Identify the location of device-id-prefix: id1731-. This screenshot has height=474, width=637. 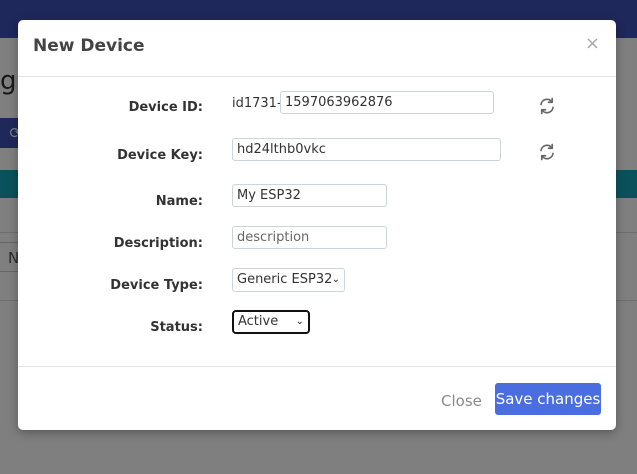
(257, 103).